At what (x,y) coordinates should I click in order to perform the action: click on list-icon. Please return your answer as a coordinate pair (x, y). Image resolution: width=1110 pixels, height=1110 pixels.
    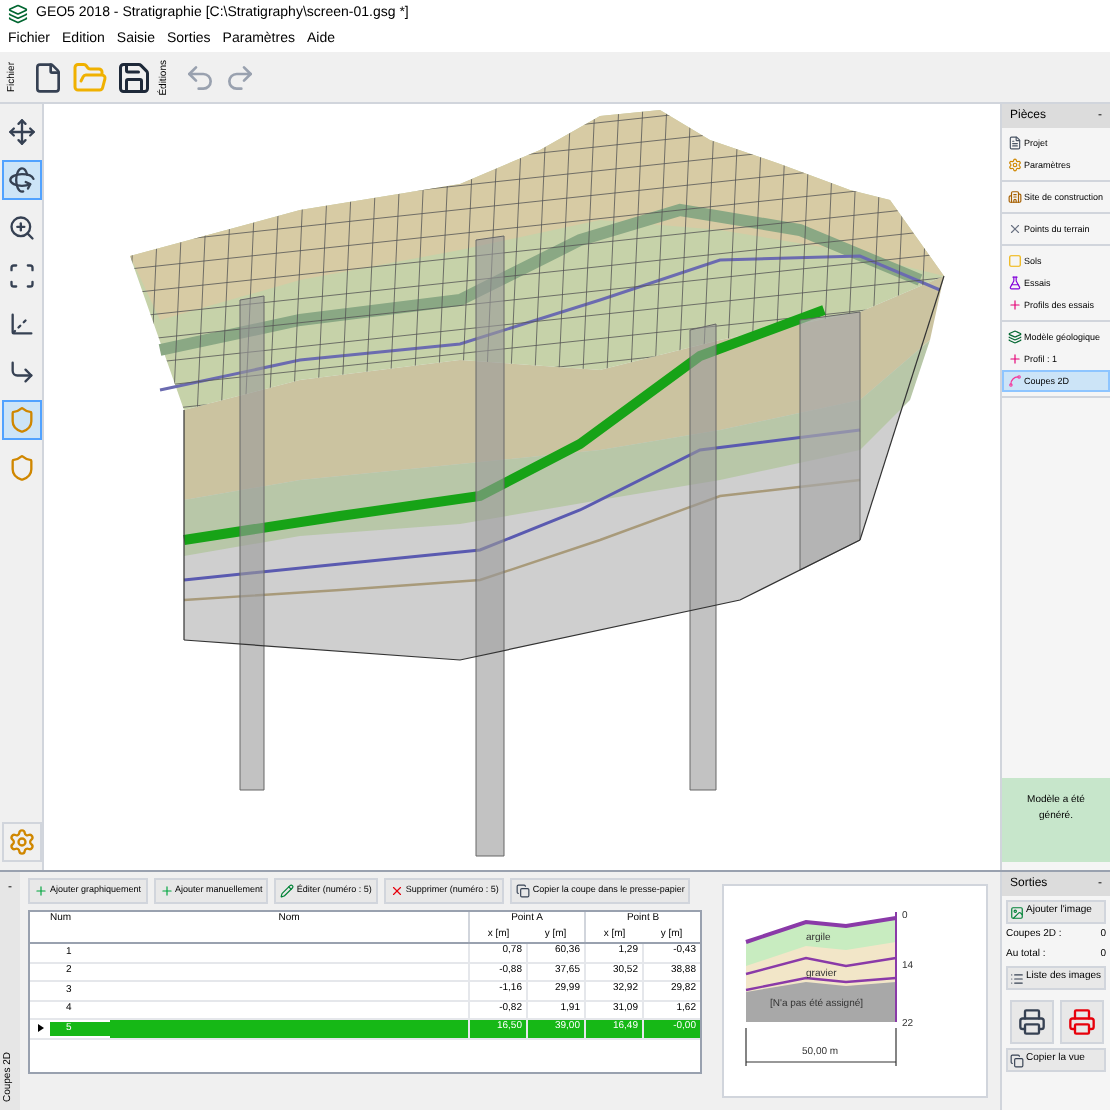
    Looking at the image, I should click on (1017, 978).